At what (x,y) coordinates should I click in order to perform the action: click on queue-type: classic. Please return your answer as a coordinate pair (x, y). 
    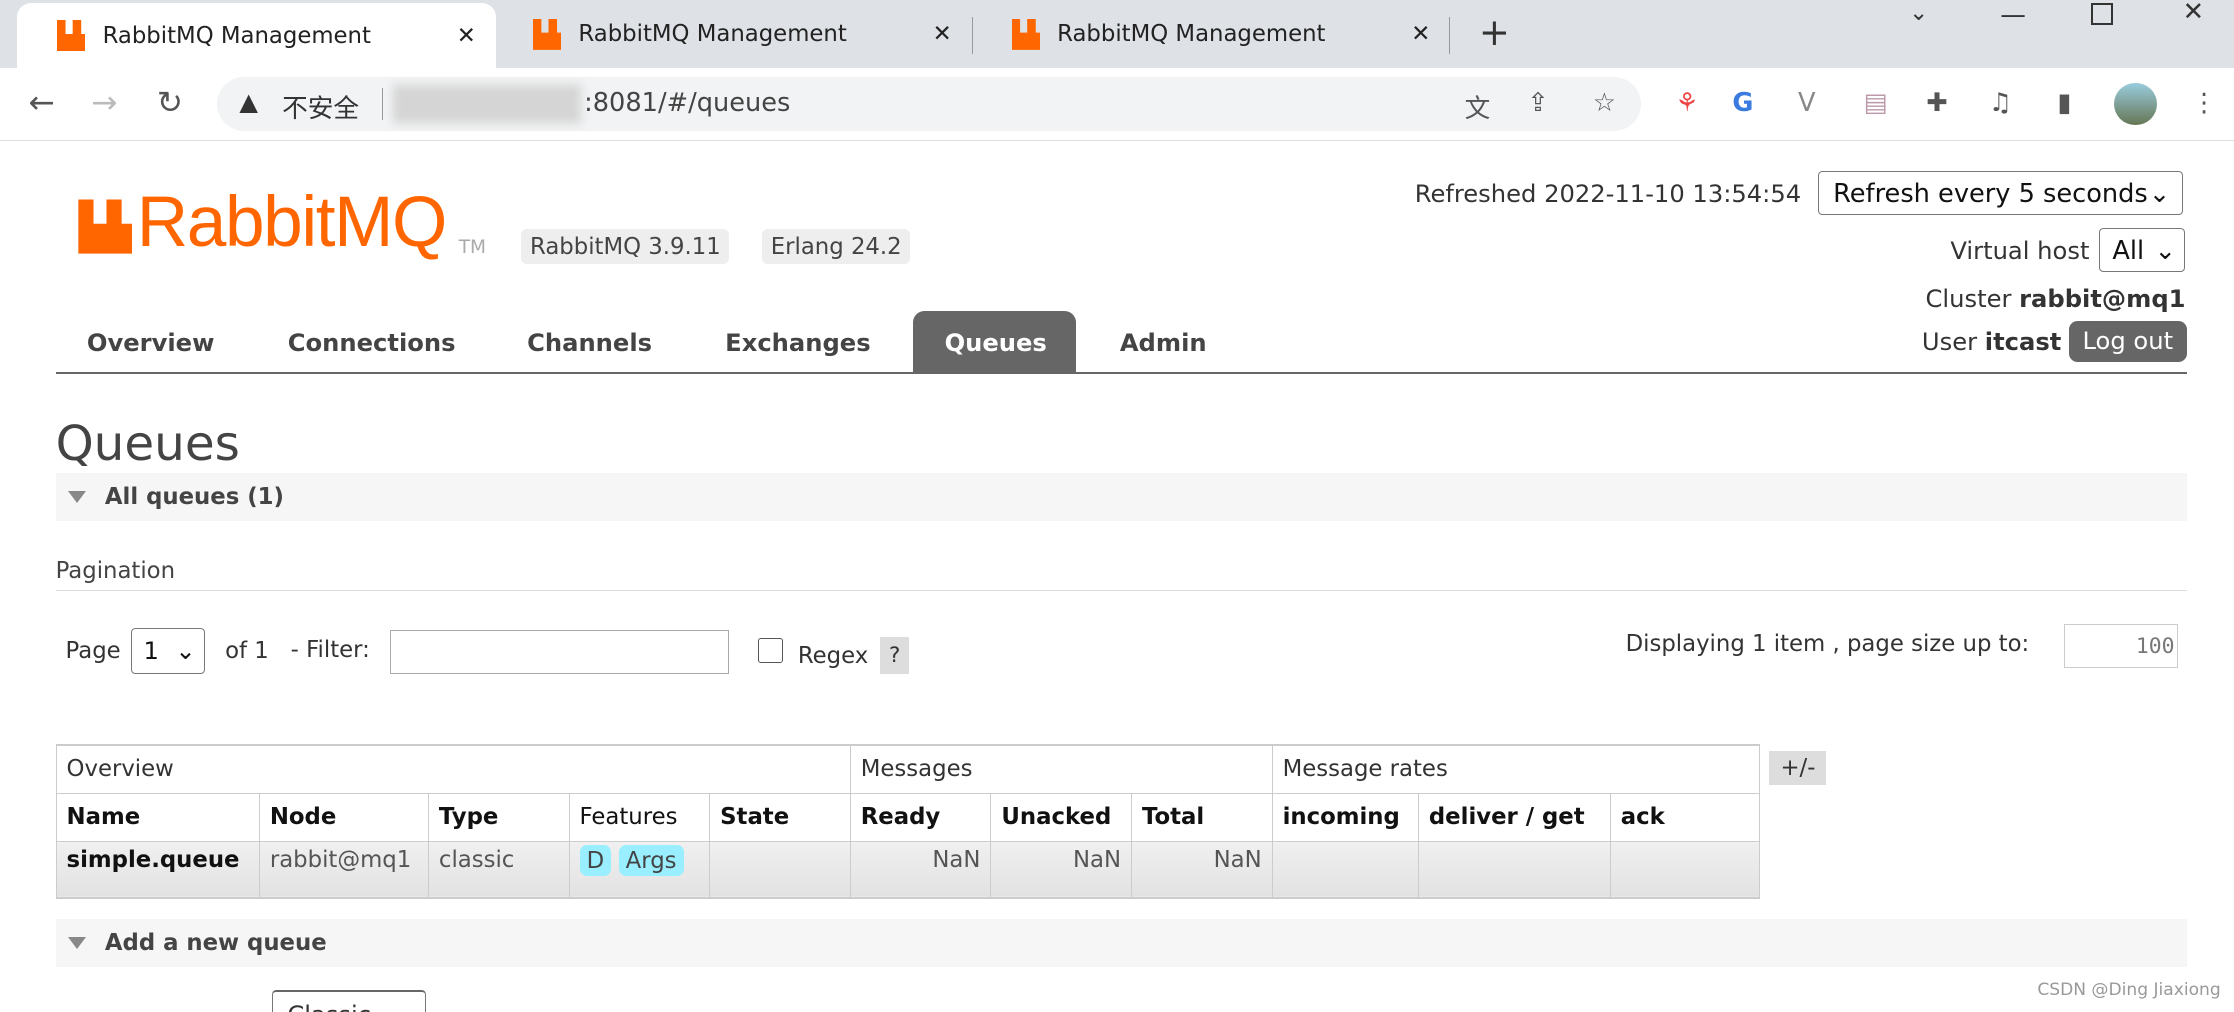
    Looking at the image, I should click on (498, 869).